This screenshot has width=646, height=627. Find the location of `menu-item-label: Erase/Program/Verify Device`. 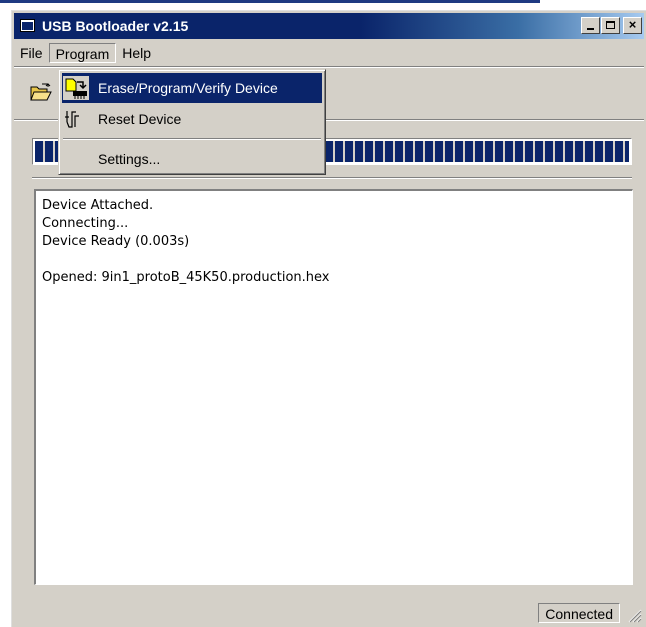

menu-item-label: Erase/Program/Verify Device is located at coordinates (188, 88).